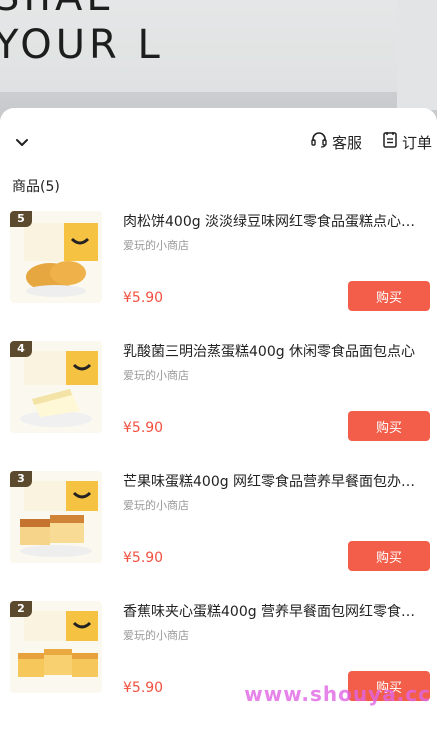 The height and width of the screenshot is (731, 437). I want to click on product-image: 2, so click(56, 647).